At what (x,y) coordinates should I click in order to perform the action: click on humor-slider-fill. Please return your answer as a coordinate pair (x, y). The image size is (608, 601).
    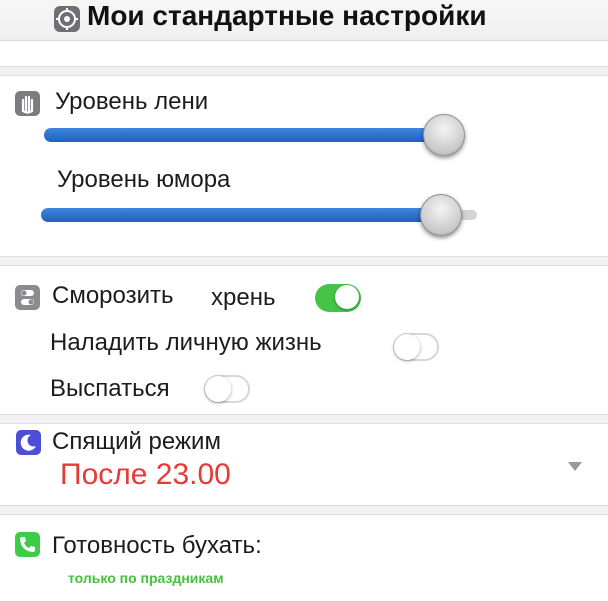
    Looking at the image, I should click on (241, 215).